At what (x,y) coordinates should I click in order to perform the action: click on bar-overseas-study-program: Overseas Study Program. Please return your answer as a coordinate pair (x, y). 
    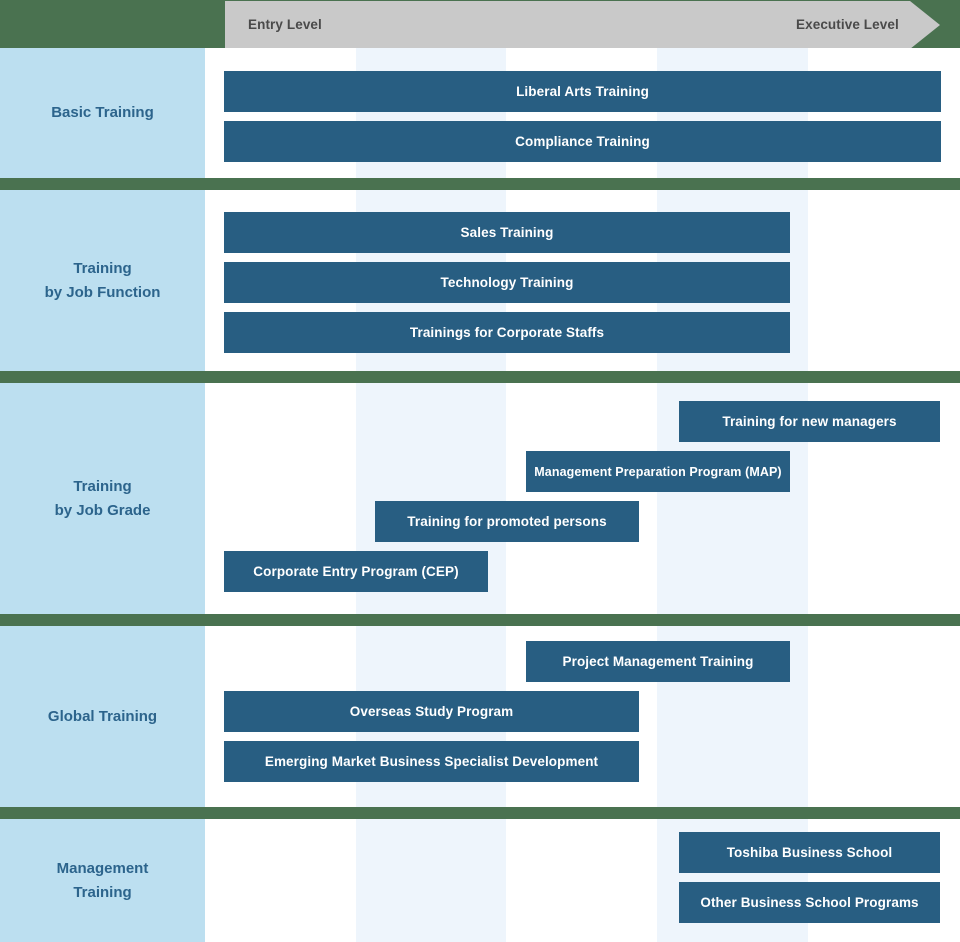
    Looking at the image, I should click on (431, 711).